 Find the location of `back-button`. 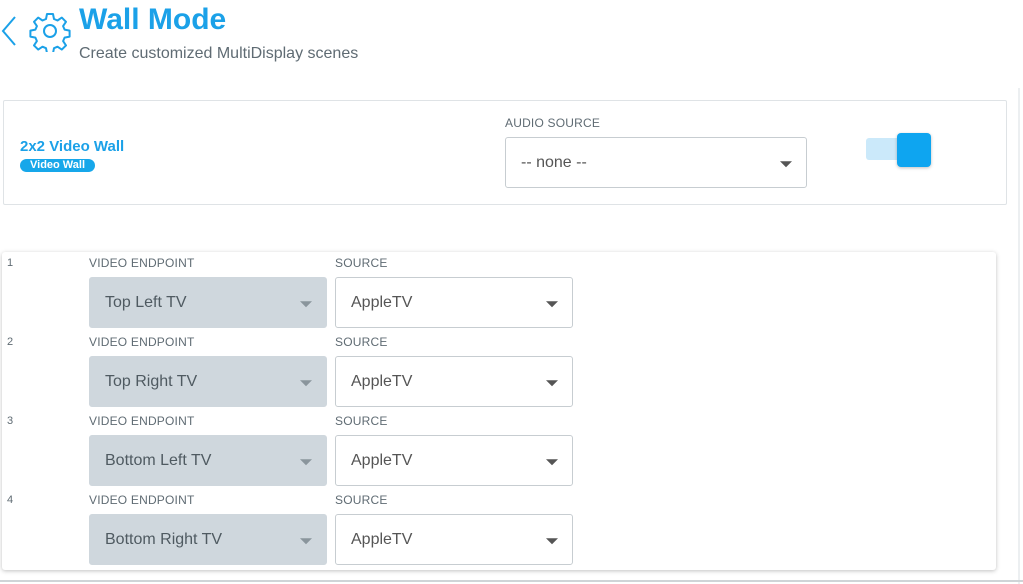

back-button is located at coordinates (10, 31).